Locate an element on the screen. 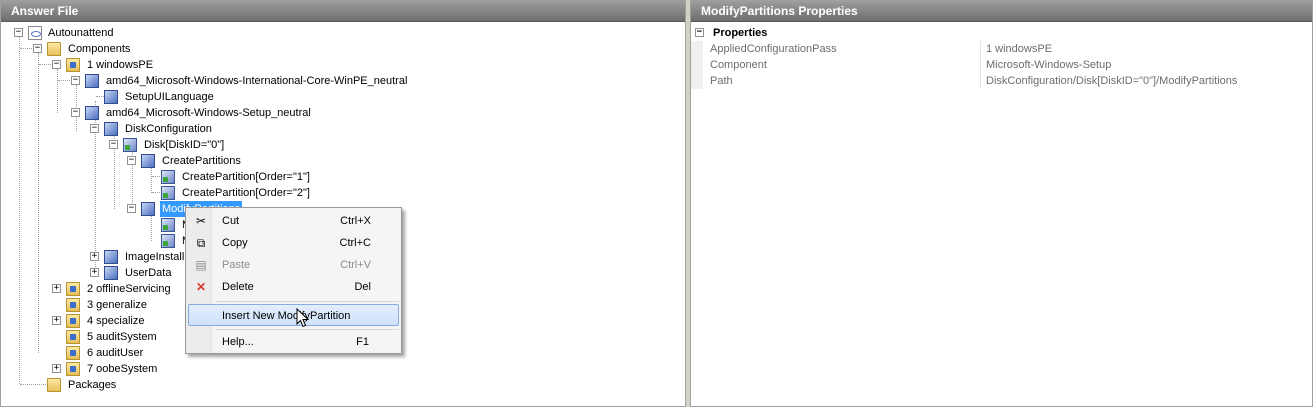  property-row: AppliedConfigurationPass 1 windowsPE is located at coordinates (1001, 49).